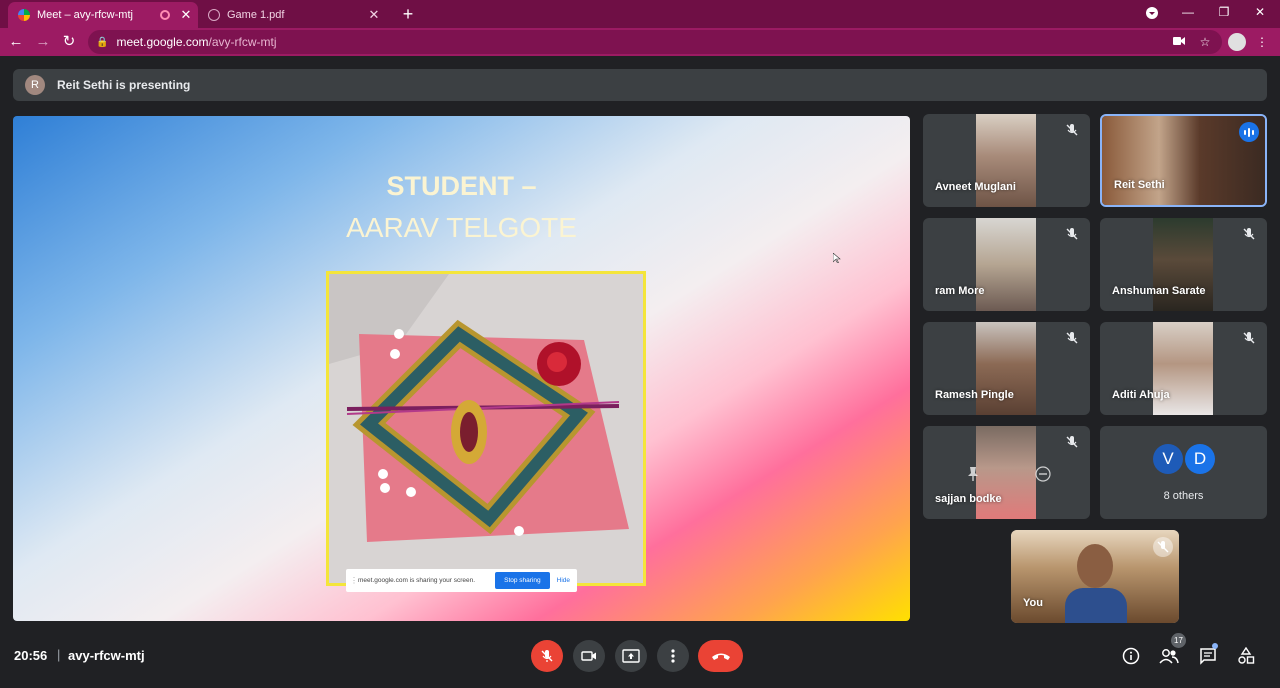  Describe the element at coordinates (43, 42) in the screenshot. I see `forward-arrow-icon: →` at that location.